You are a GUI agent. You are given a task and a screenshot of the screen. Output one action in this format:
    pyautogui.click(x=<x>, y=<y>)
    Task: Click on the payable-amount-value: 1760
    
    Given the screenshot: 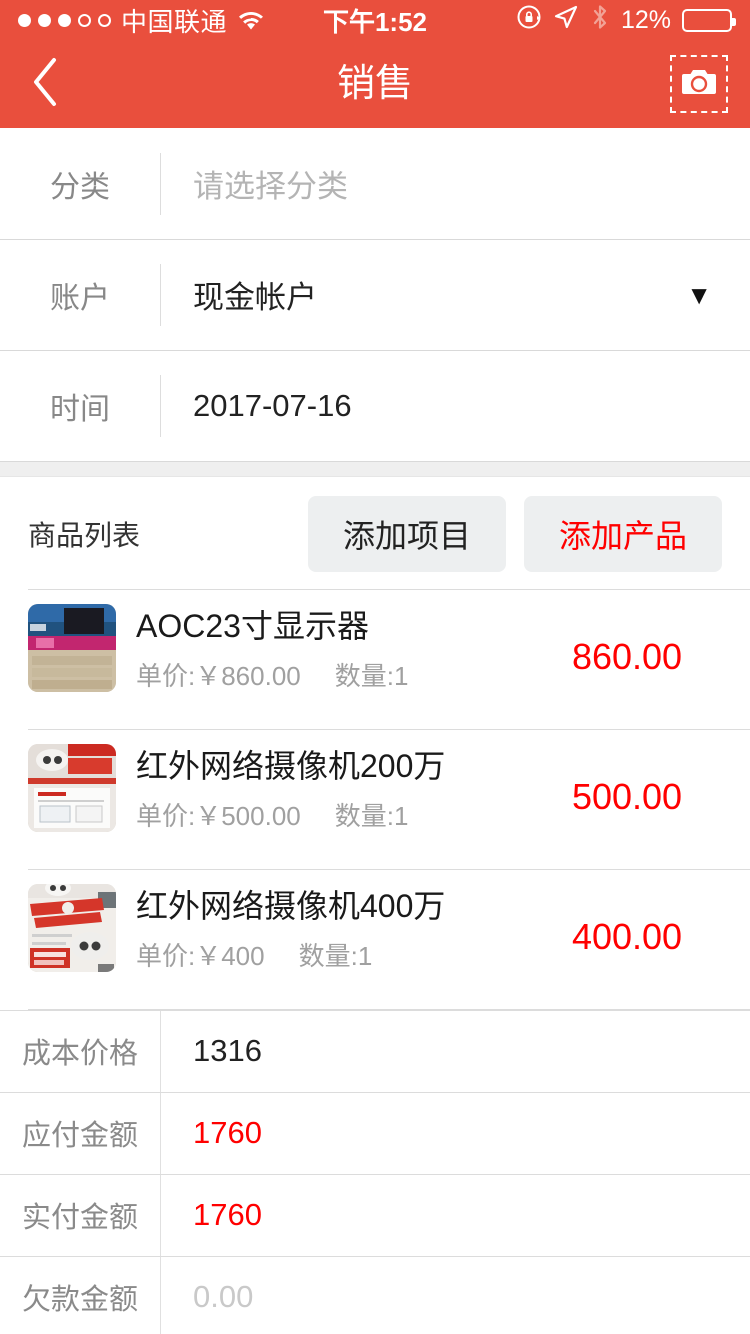 What is the action you would take?
    pyautogui.click(x=455, y=1133)
    